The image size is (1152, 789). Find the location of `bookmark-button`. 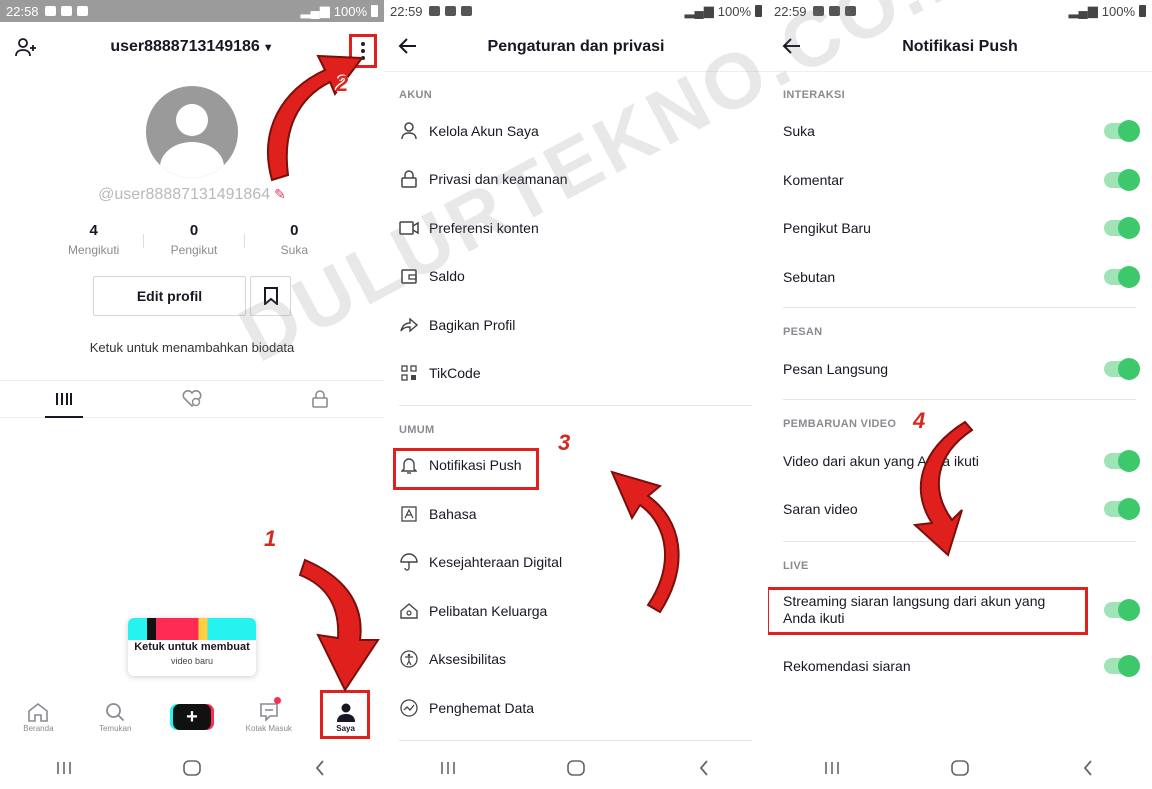

bookmark-button is located at coordinates (270, 296).